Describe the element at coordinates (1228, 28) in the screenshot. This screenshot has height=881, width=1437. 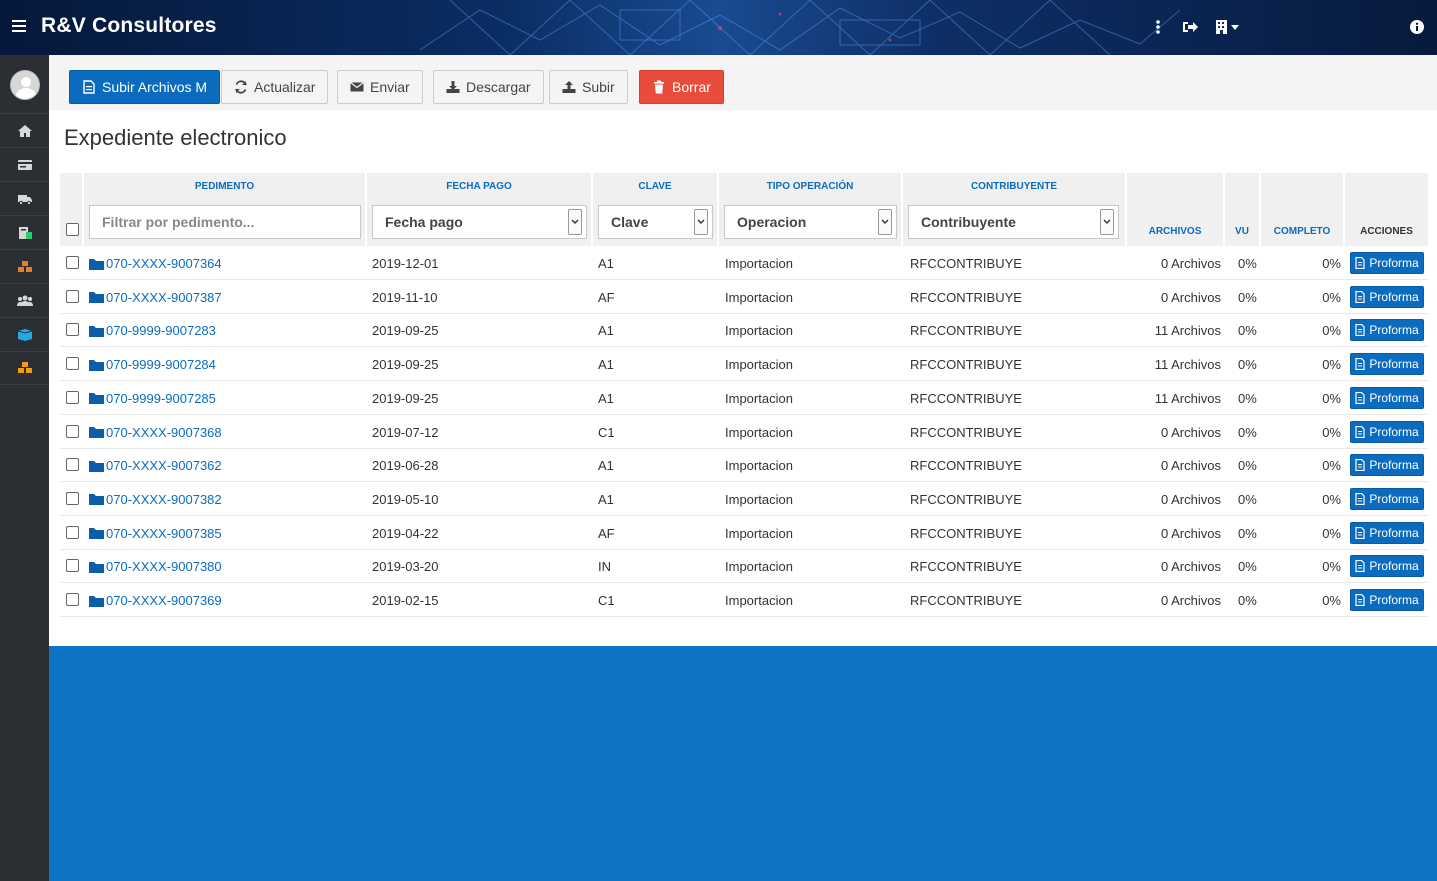
I see `building-icon` at that location.